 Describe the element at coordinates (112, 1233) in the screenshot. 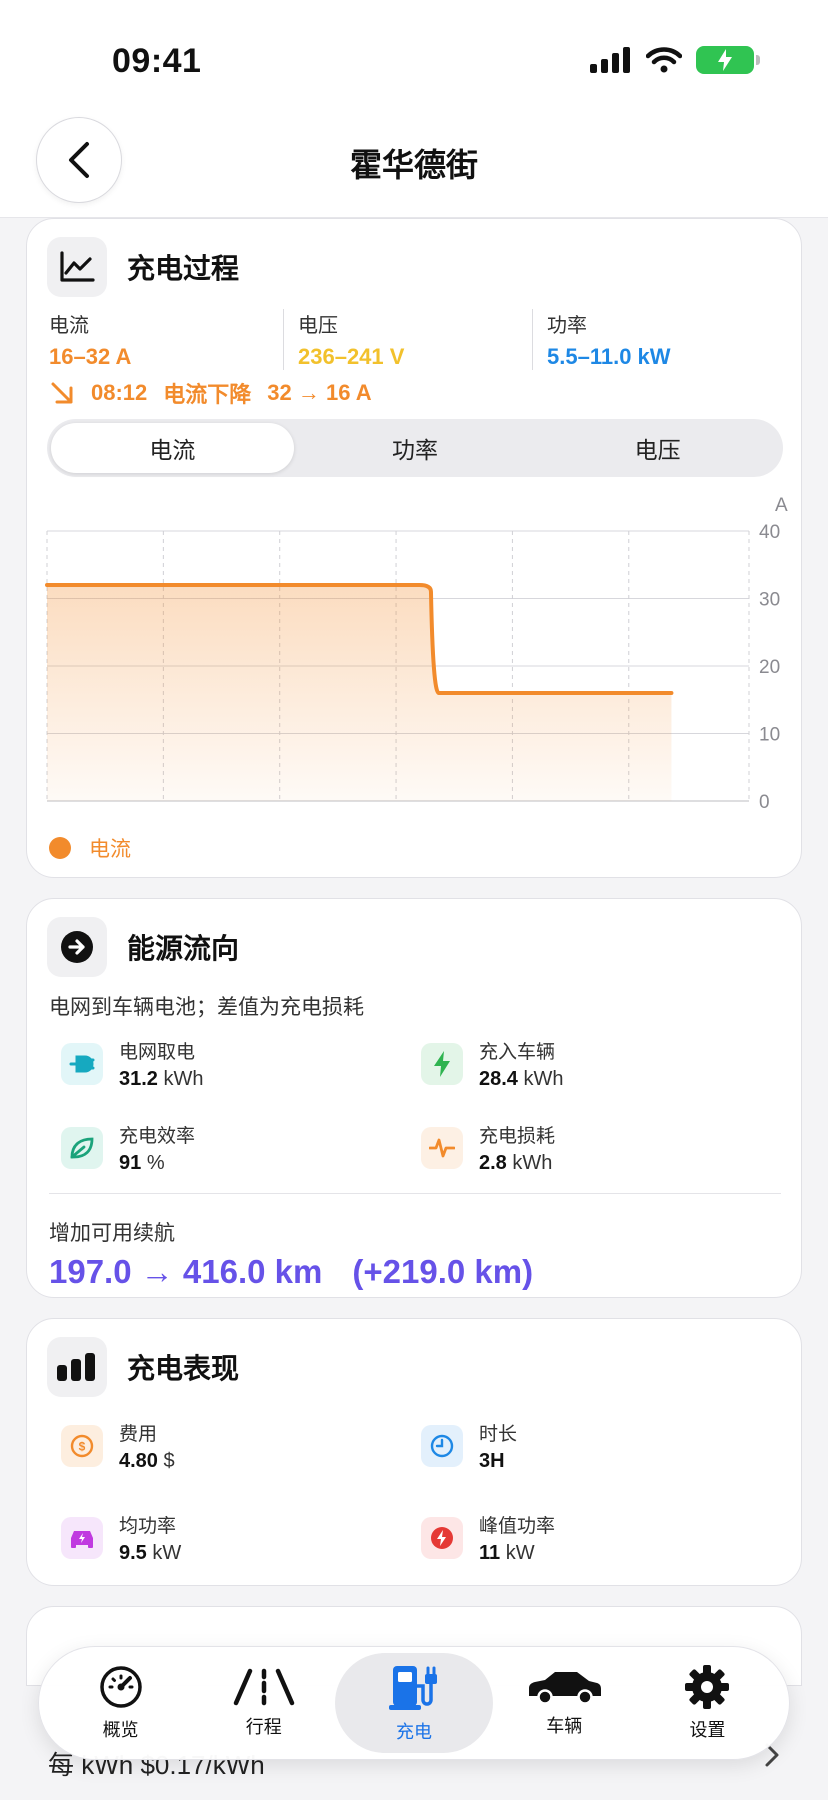

I see `range-label: 增加可用续航` at that location.